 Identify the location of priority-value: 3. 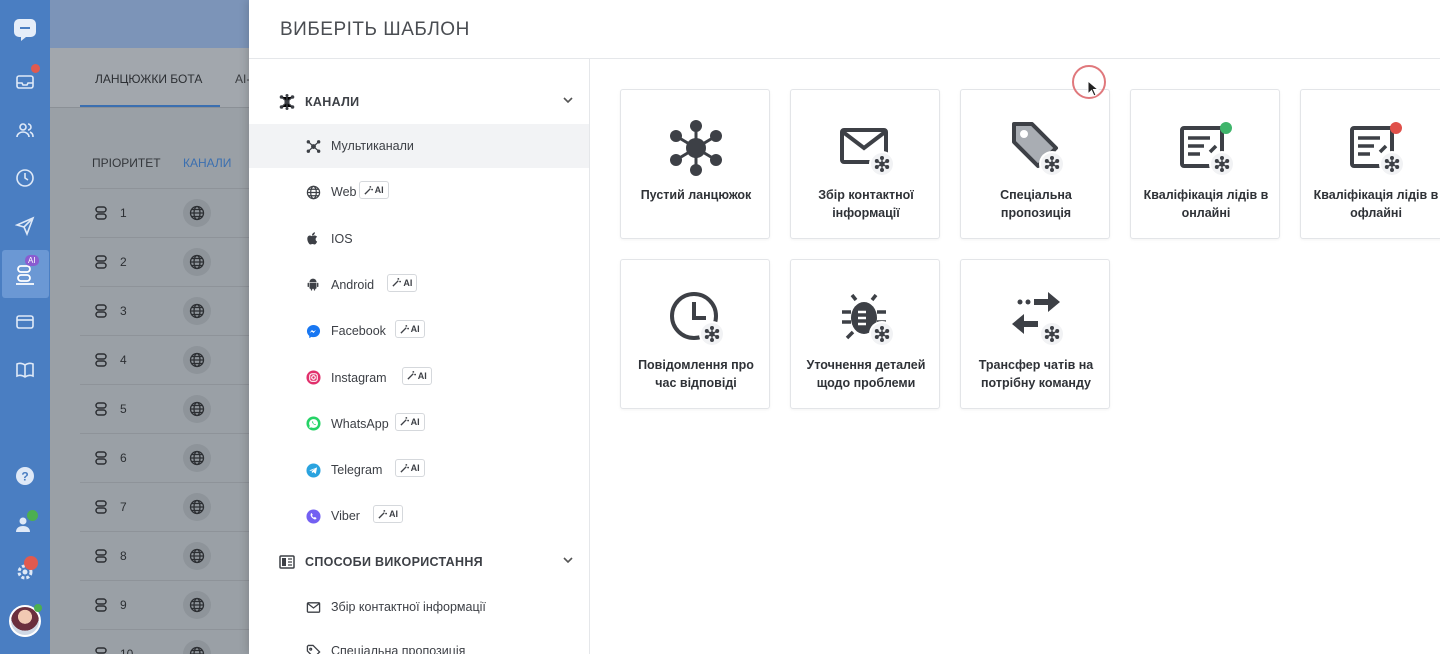
(123, 311).